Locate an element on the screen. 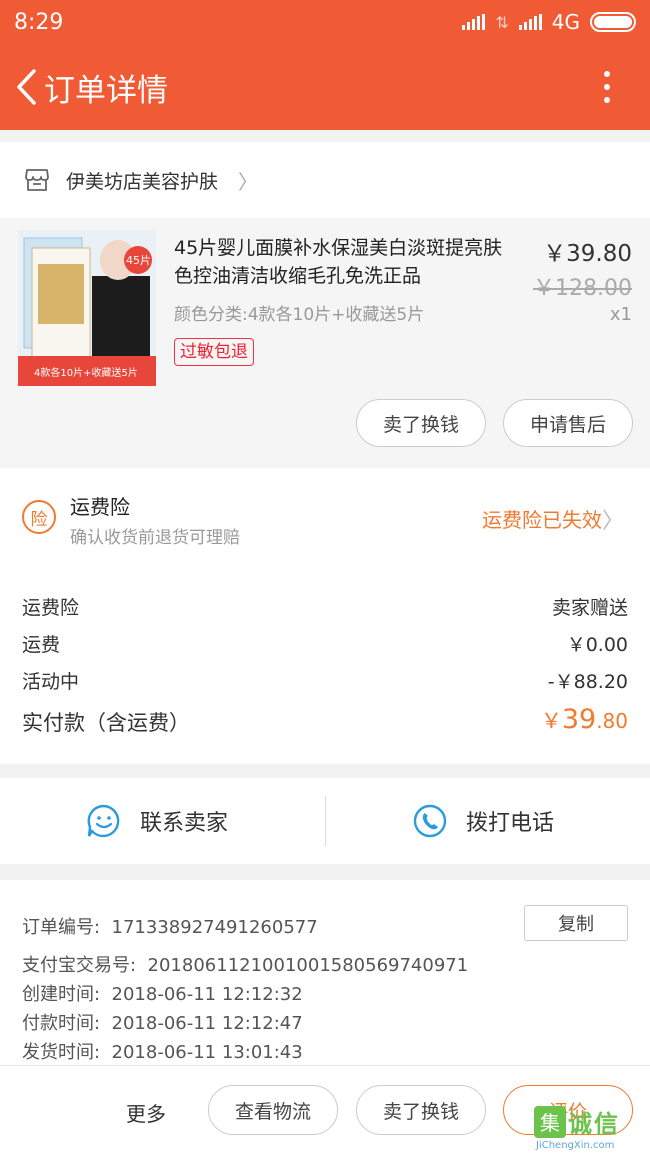  insurance-icon: 险 is located at coordinates (39, 517).